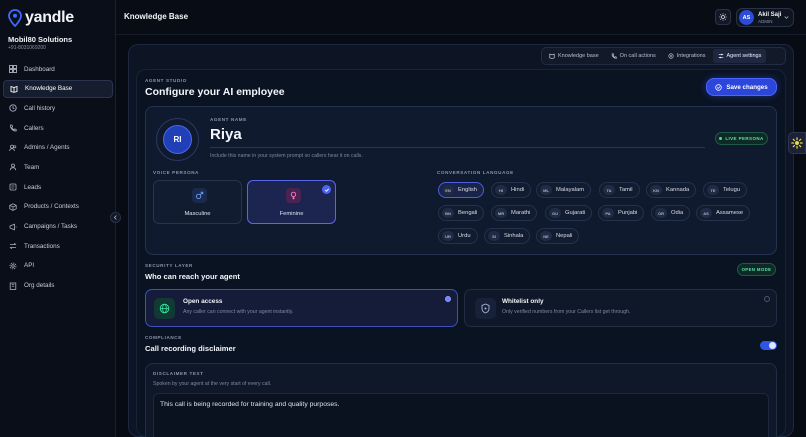  Describe the element at coordinates (29, 266) in the screenshot. I see `sidebar-item-label: API` at that location.